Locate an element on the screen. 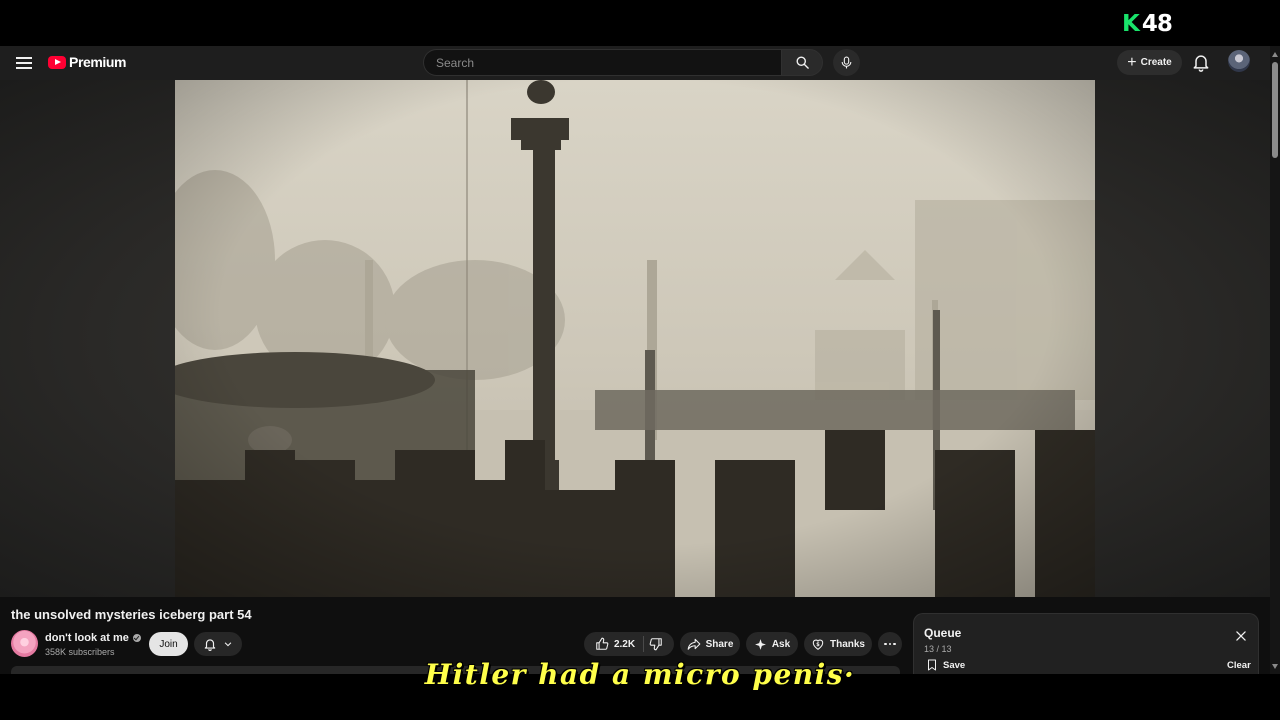  search-input is located at coordinates (602, 62).